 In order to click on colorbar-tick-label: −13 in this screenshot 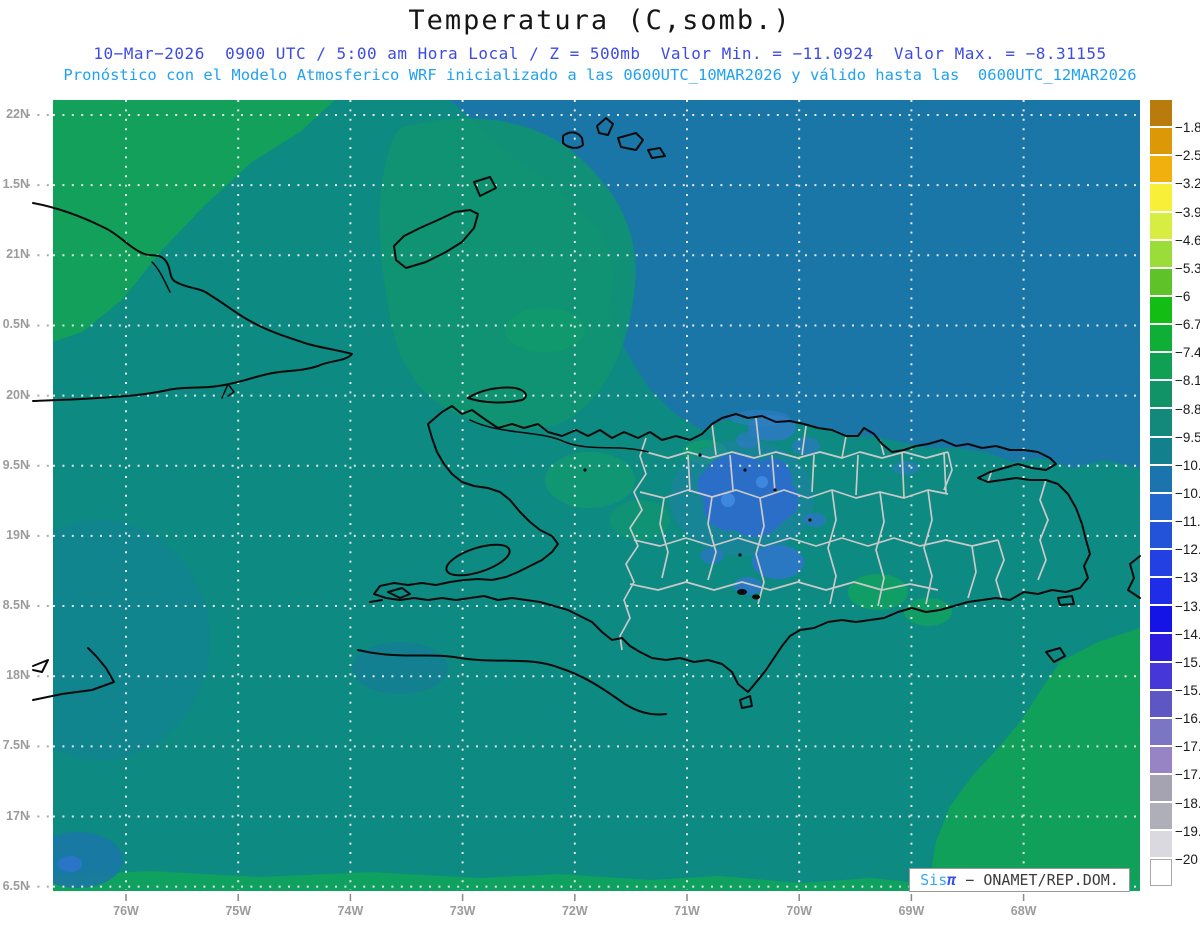, I will do `click(1186, 578)`.